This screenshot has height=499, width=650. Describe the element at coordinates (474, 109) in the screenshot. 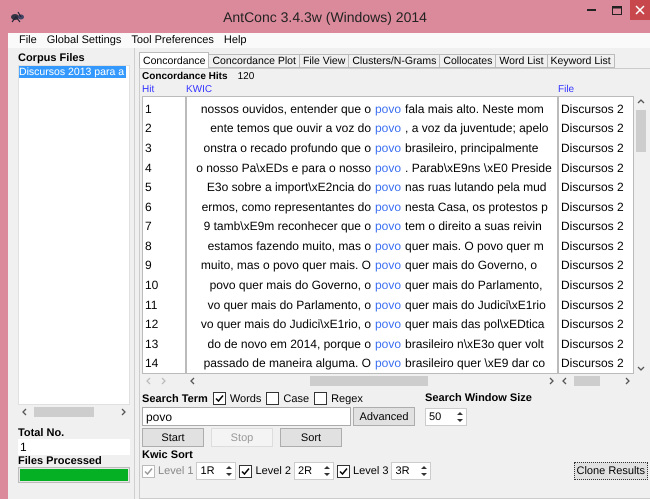

I see `right-context: fala mais alto. Neste mom` at that location.